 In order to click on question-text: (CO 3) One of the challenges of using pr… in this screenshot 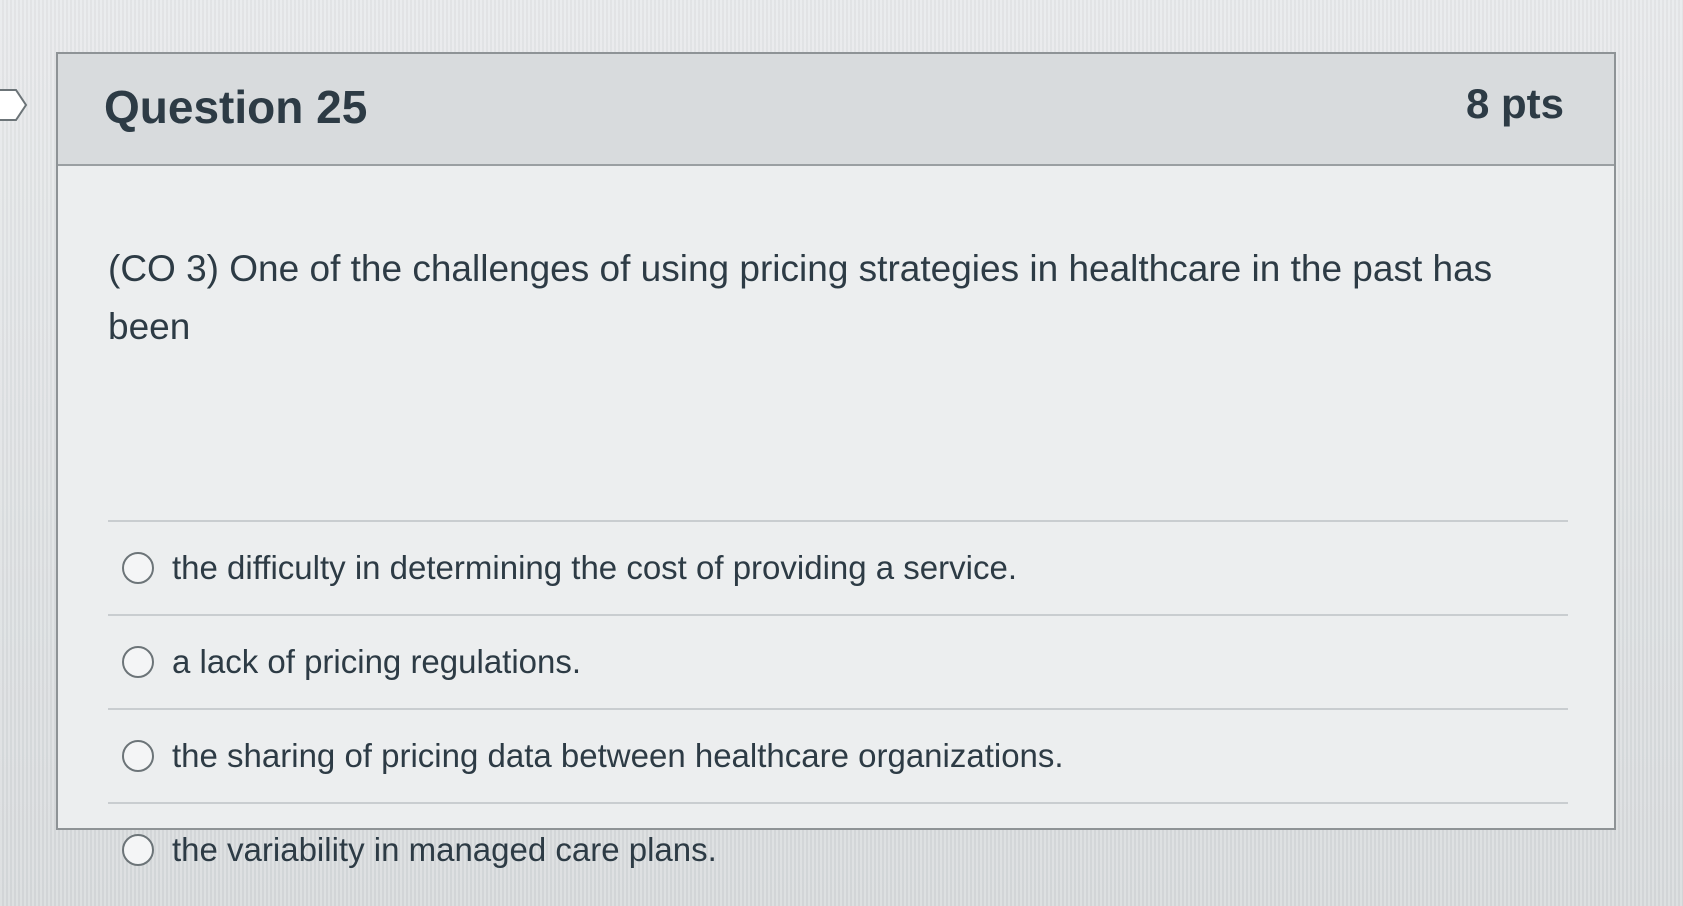, I will do `click(800, 297)`.